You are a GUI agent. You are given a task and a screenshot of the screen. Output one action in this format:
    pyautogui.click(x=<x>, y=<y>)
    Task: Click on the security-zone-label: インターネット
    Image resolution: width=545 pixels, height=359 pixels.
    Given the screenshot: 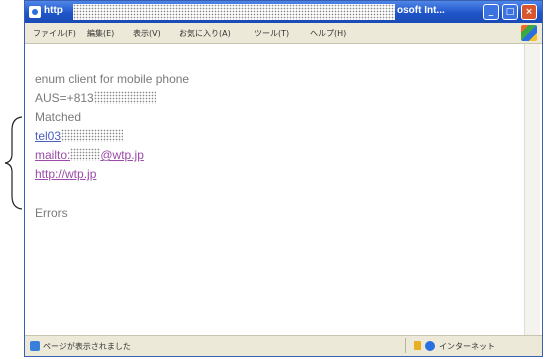 What is the action you would take?
    pyautogui.click(x=467, y=346)
    